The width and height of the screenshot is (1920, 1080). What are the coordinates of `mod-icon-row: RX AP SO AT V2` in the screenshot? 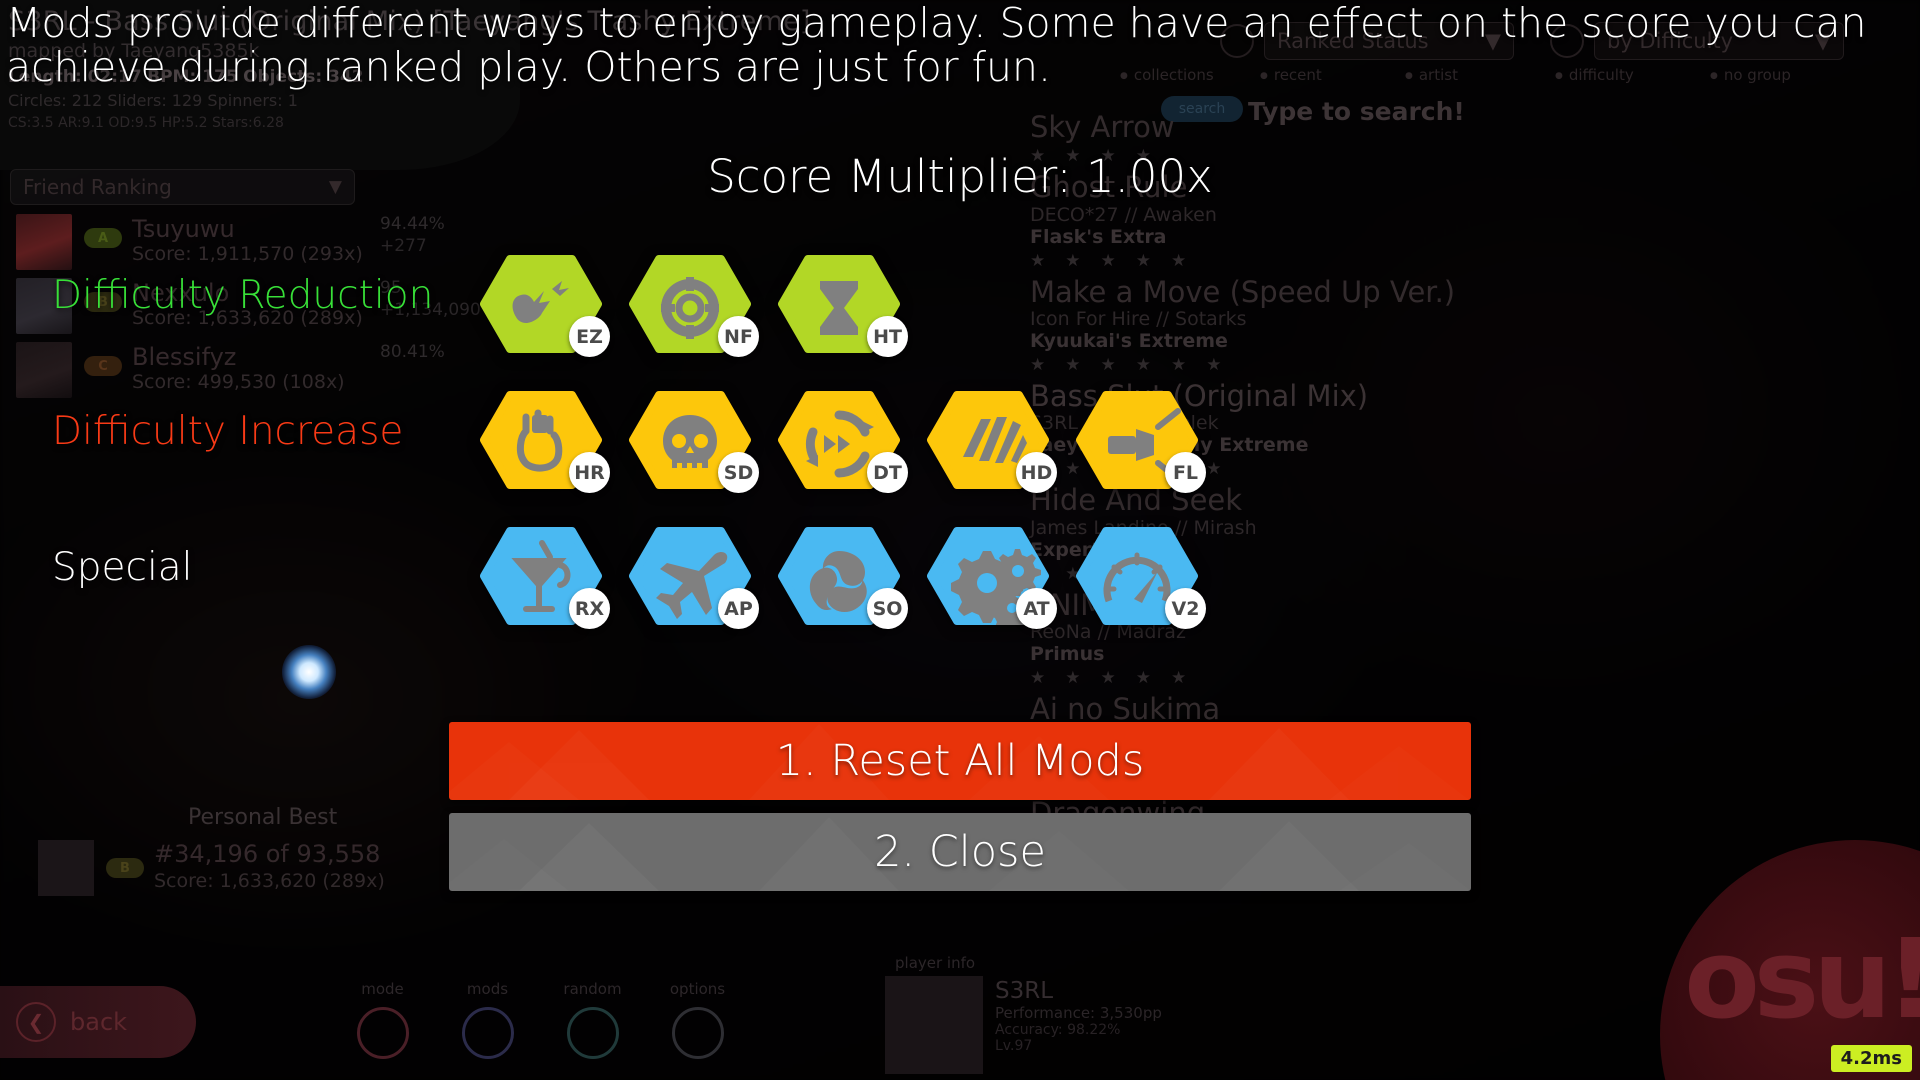 It's located at (843, 578).